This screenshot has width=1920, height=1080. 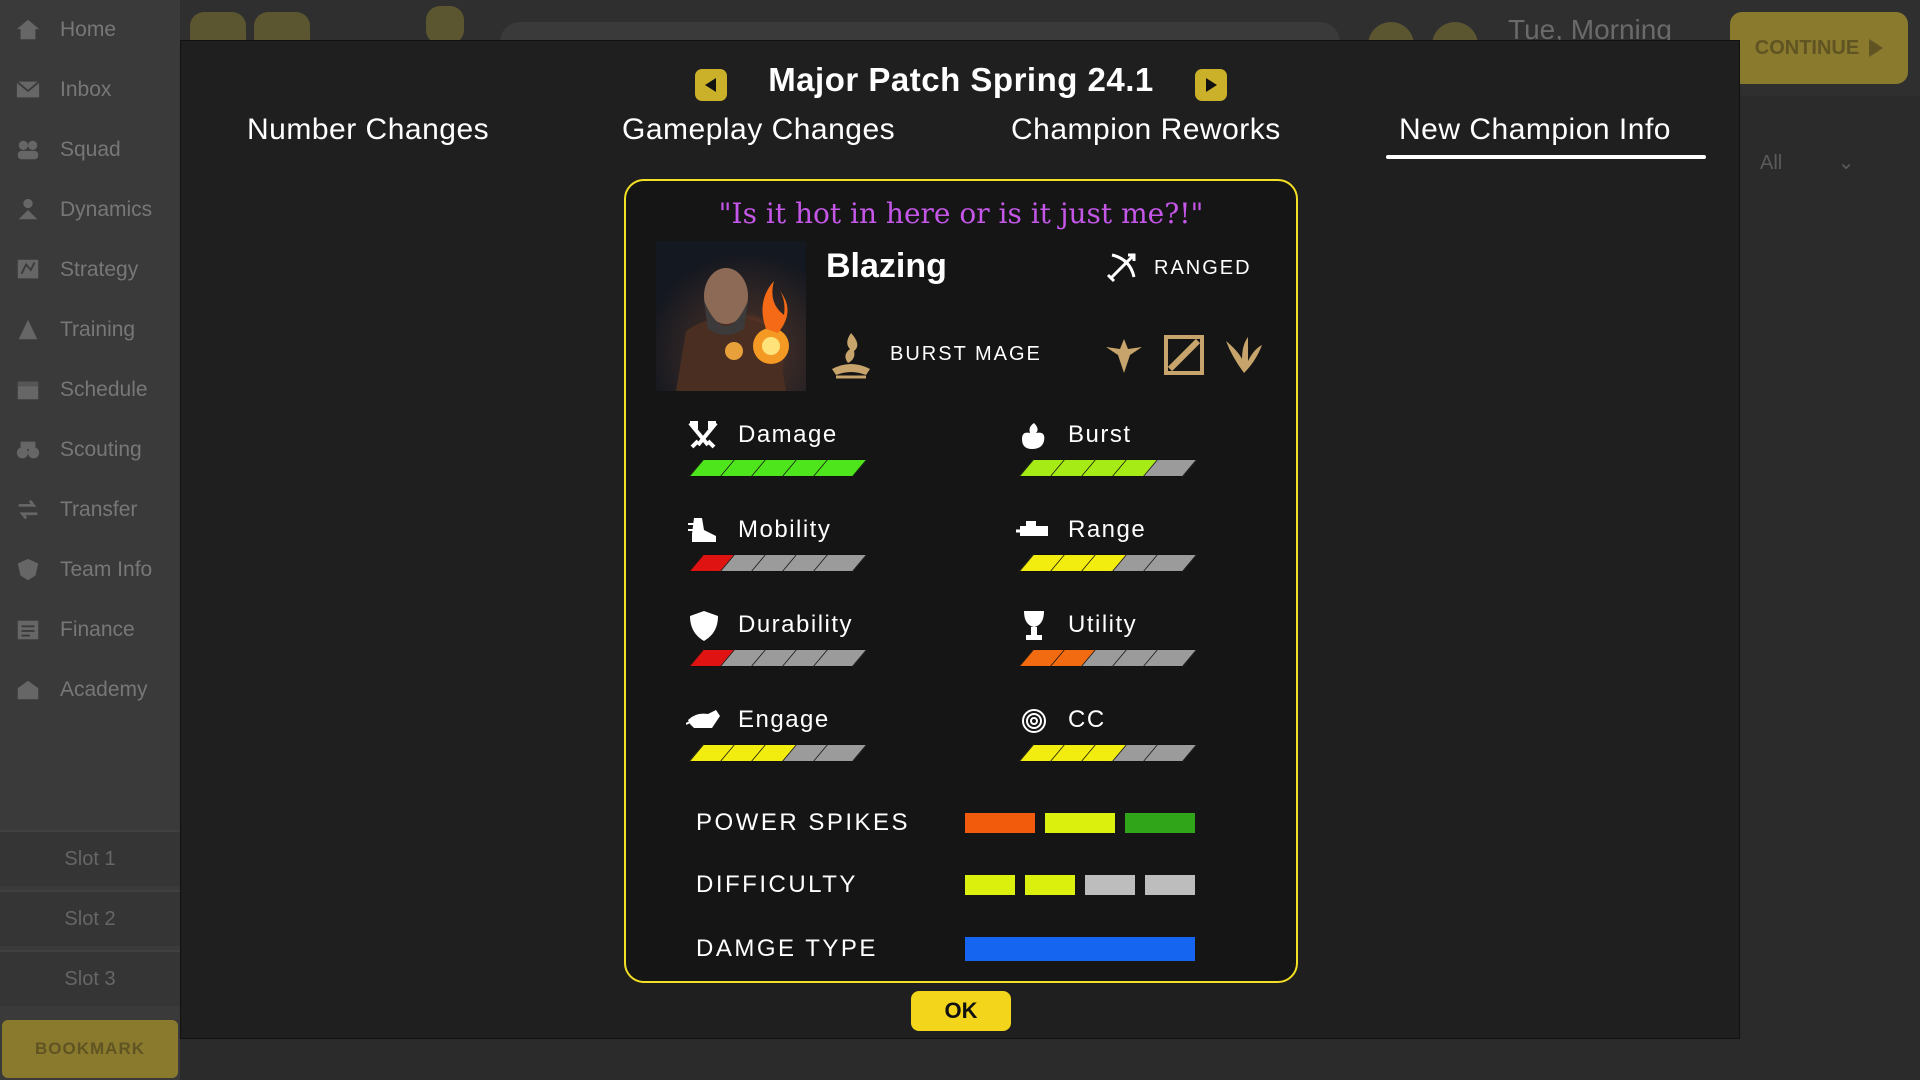 I want to click on damage-type-bar, so click(x=1080, y=949).